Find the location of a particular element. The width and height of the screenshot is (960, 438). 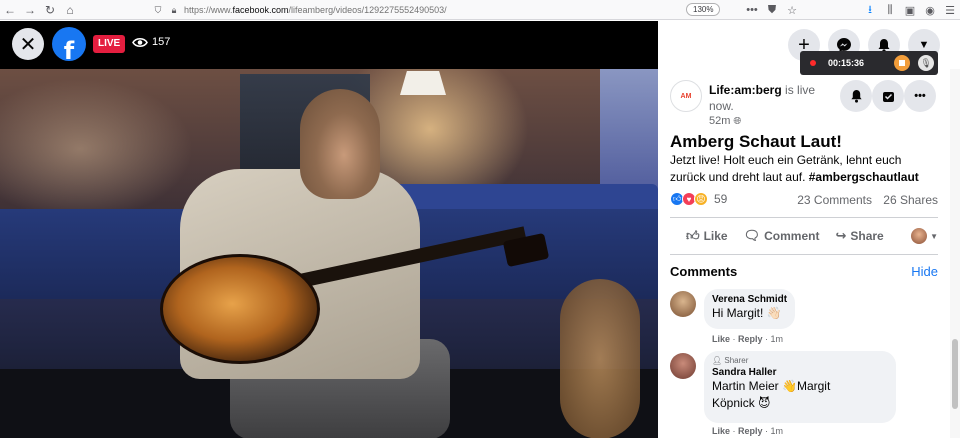

comment-text: Martin Meier 👋Margit Köpnick 😈 is located at coordinates (771, 394).